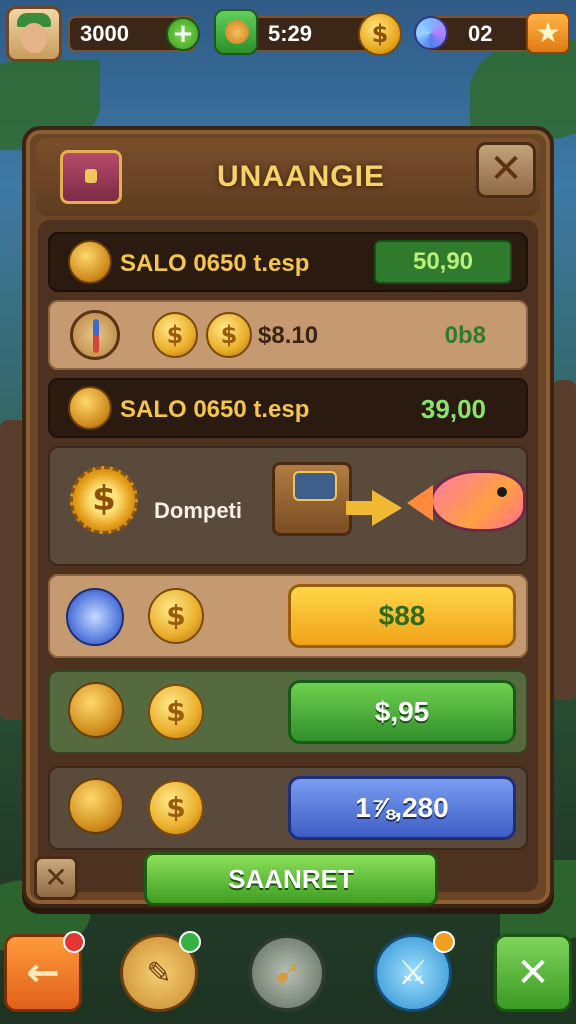  I want to click on list-item: $ $ $8.10 0b8, so click(288, 335).